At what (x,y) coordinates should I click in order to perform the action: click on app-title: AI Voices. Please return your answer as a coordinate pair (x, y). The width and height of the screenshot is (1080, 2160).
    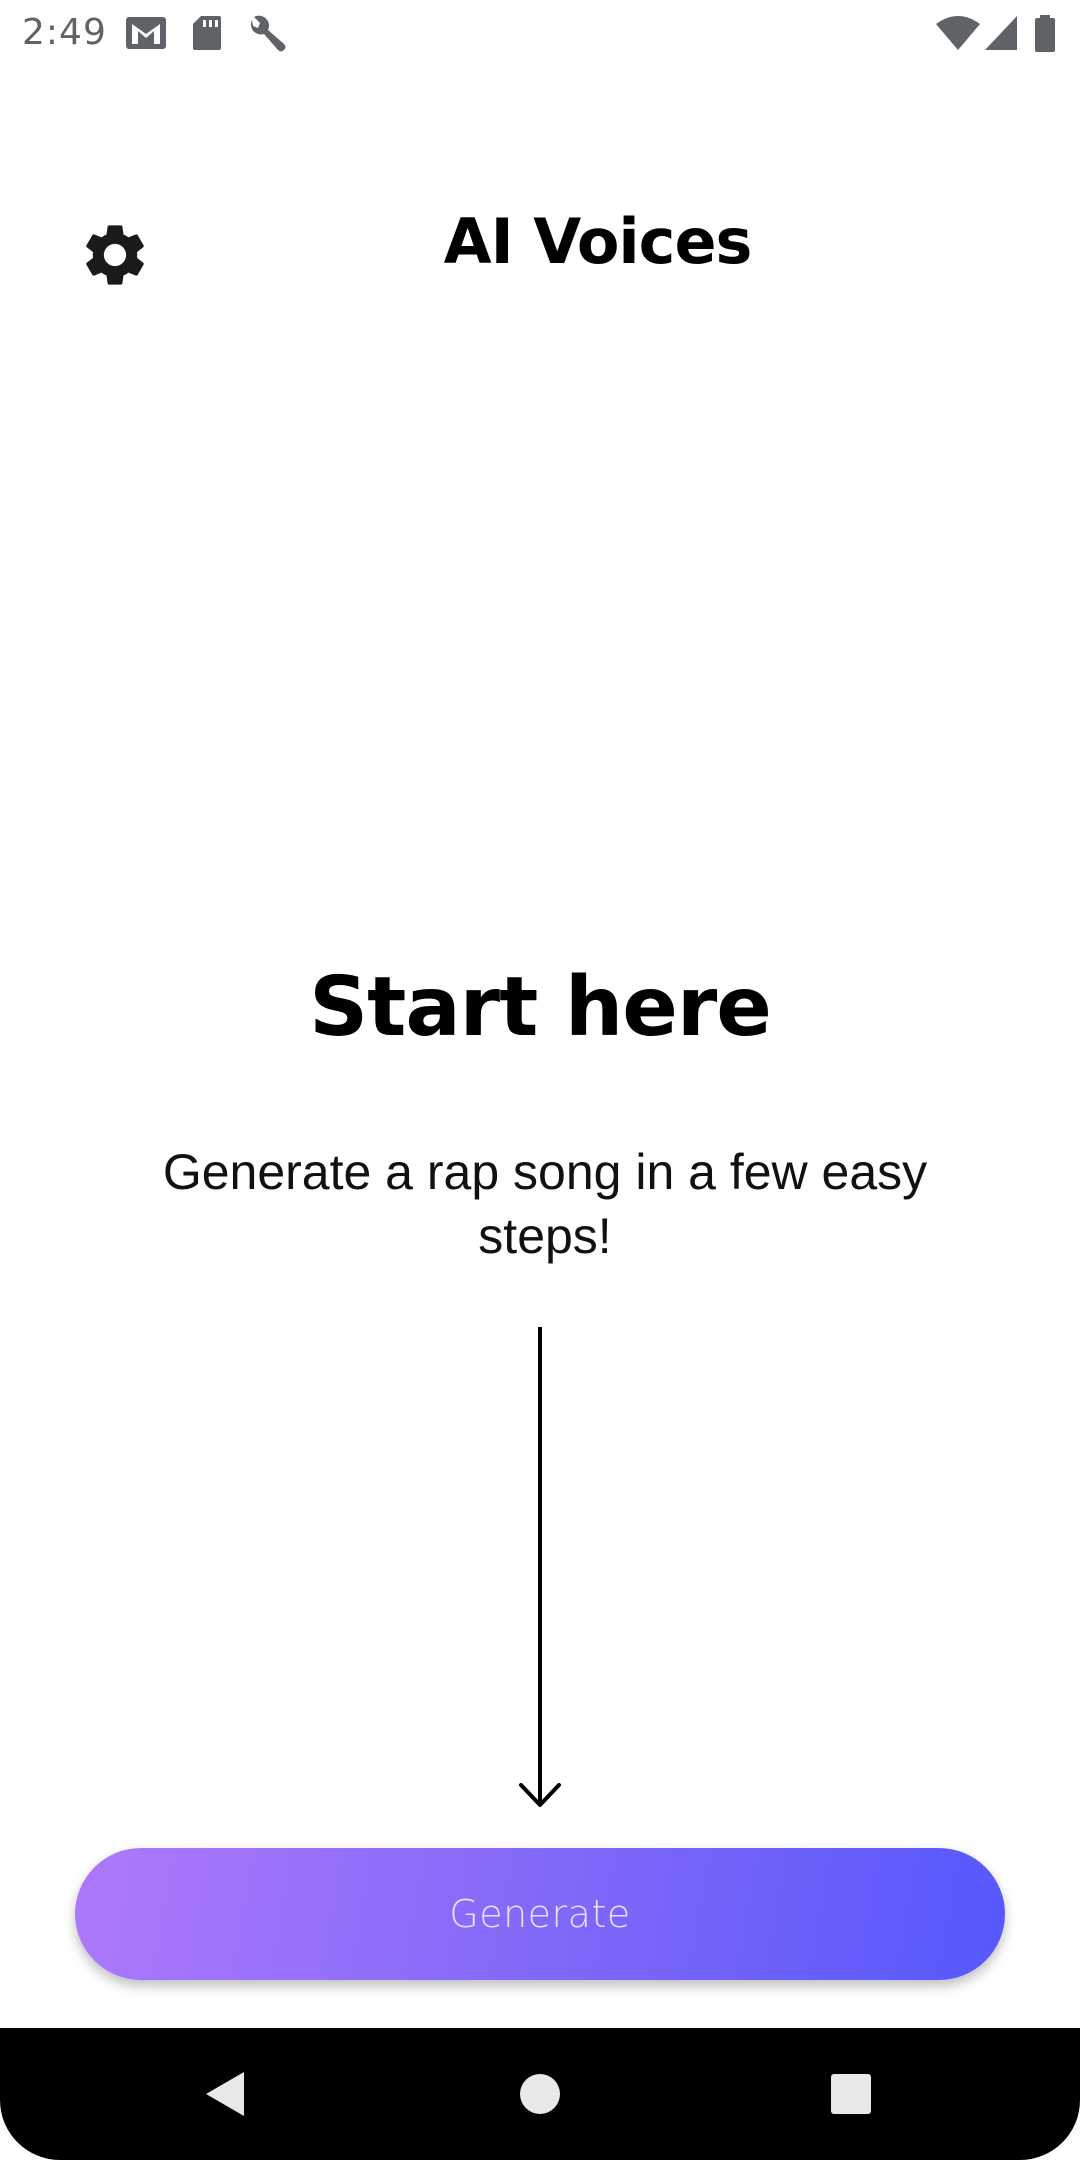
    Looking at the image, I should click on (598, 241).